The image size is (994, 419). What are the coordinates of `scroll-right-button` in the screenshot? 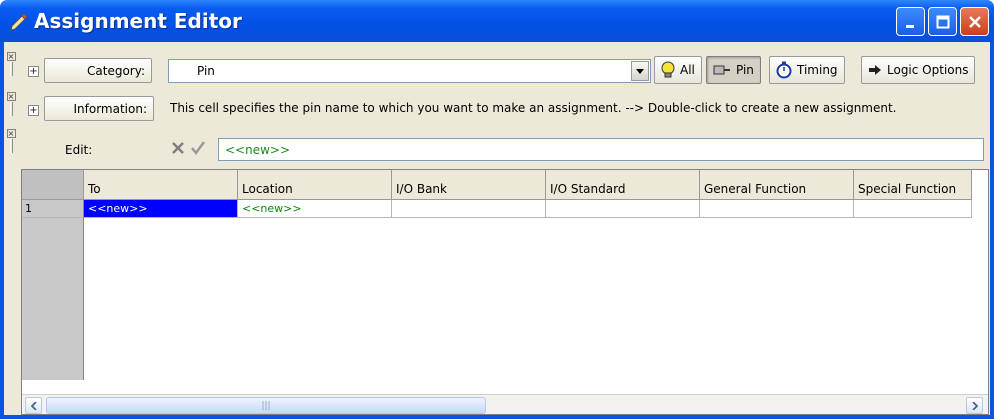 It's located at (974, 405).